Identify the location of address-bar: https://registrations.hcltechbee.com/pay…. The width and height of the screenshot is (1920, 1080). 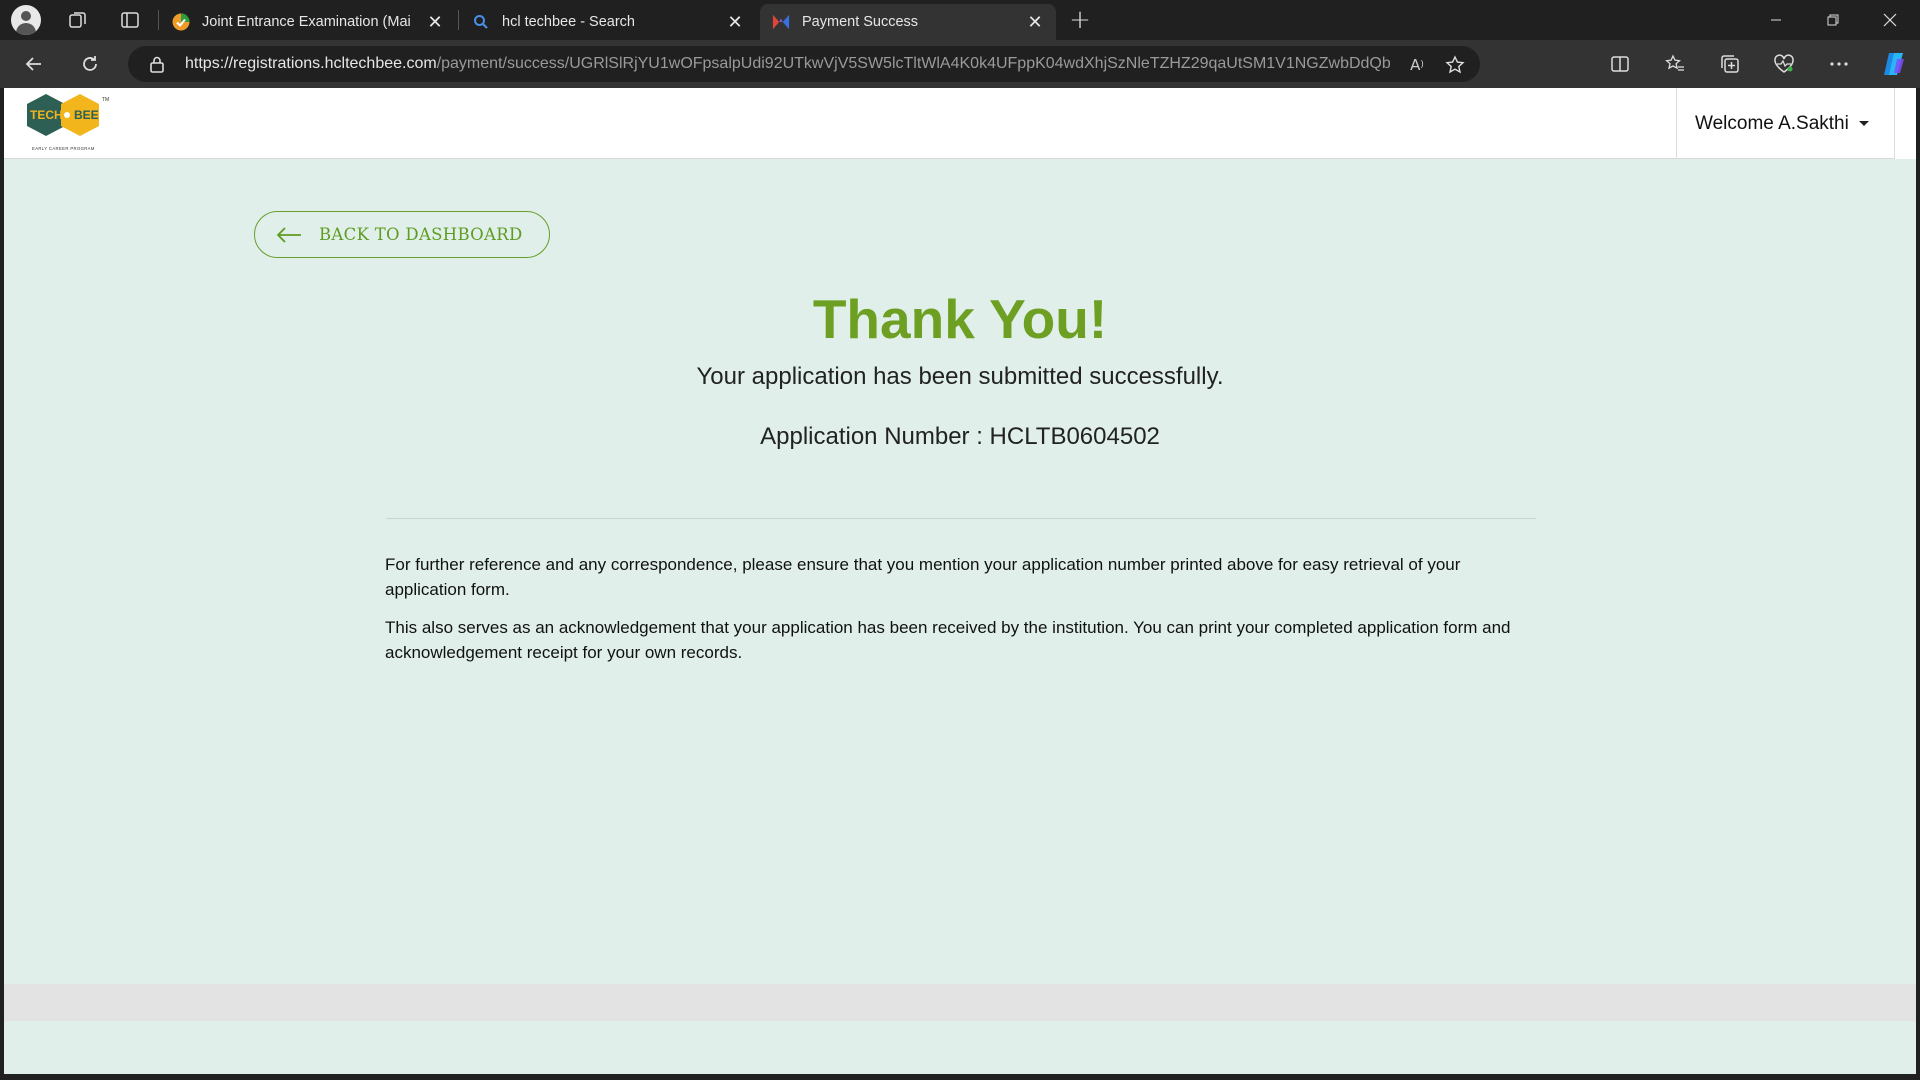
(804, 64).